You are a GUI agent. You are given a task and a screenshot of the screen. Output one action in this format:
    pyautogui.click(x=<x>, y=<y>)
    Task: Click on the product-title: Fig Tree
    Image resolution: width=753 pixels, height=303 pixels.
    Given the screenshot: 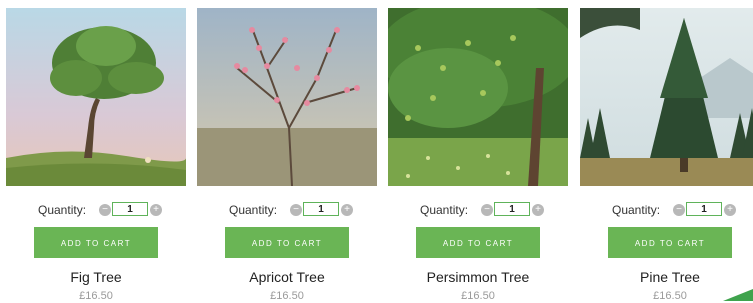 What is the action you would take?
    pyautogui.click(x=96, y=277)
    